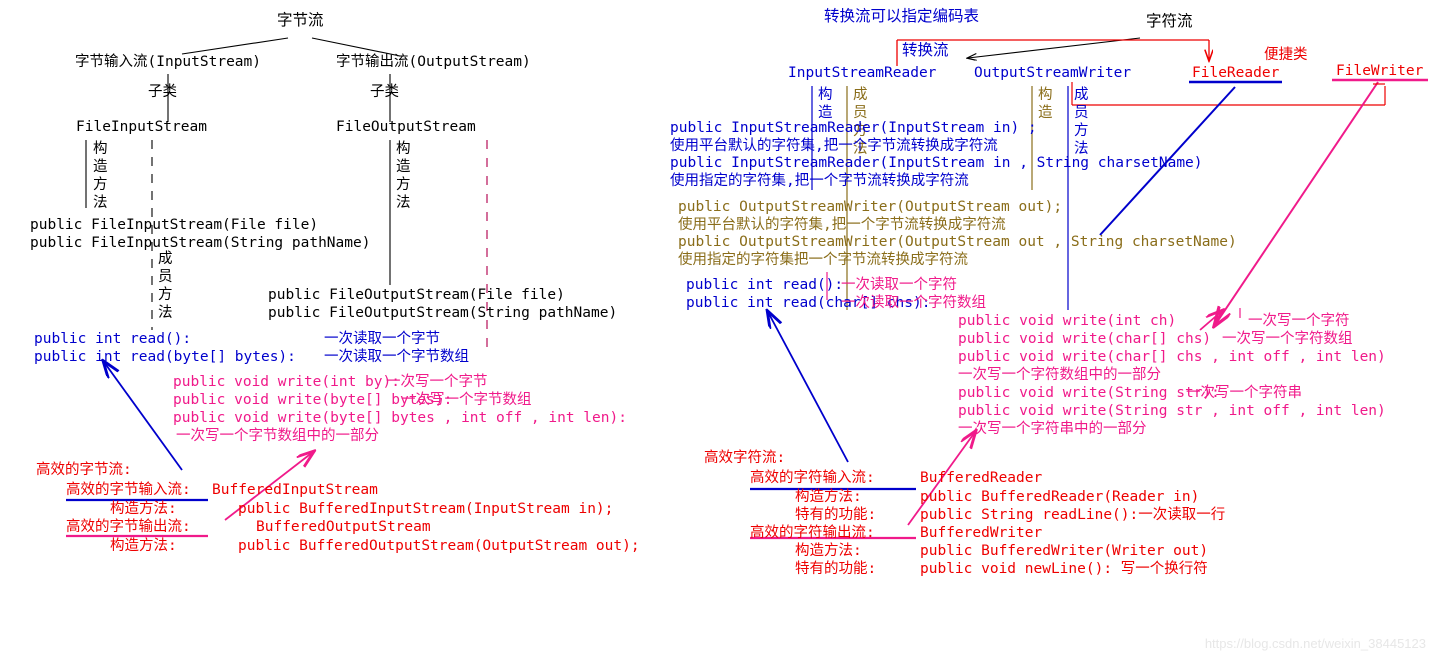 This screenshot has width=1434, height=657. What do you see at coordinates (286, 382) in the screenshot?
I see `left-write-1: public void write(int by):` at bounding box center [286, 382].